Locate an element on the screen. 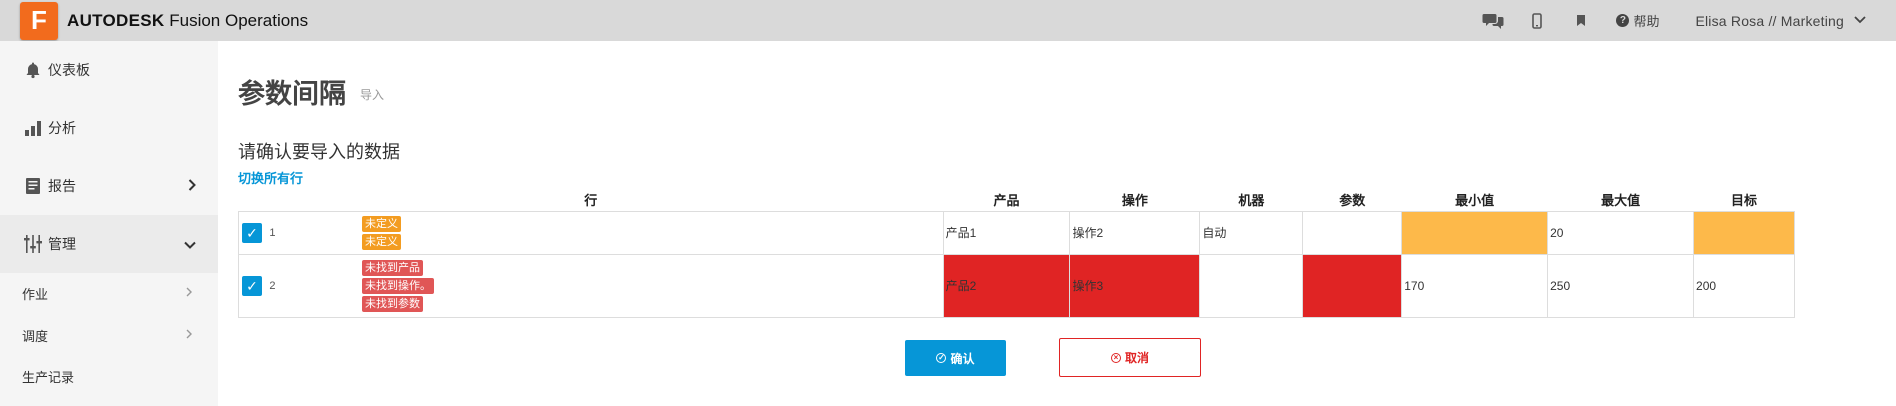  status-badge: 未找到参数 is located at coordinates (392, 303).